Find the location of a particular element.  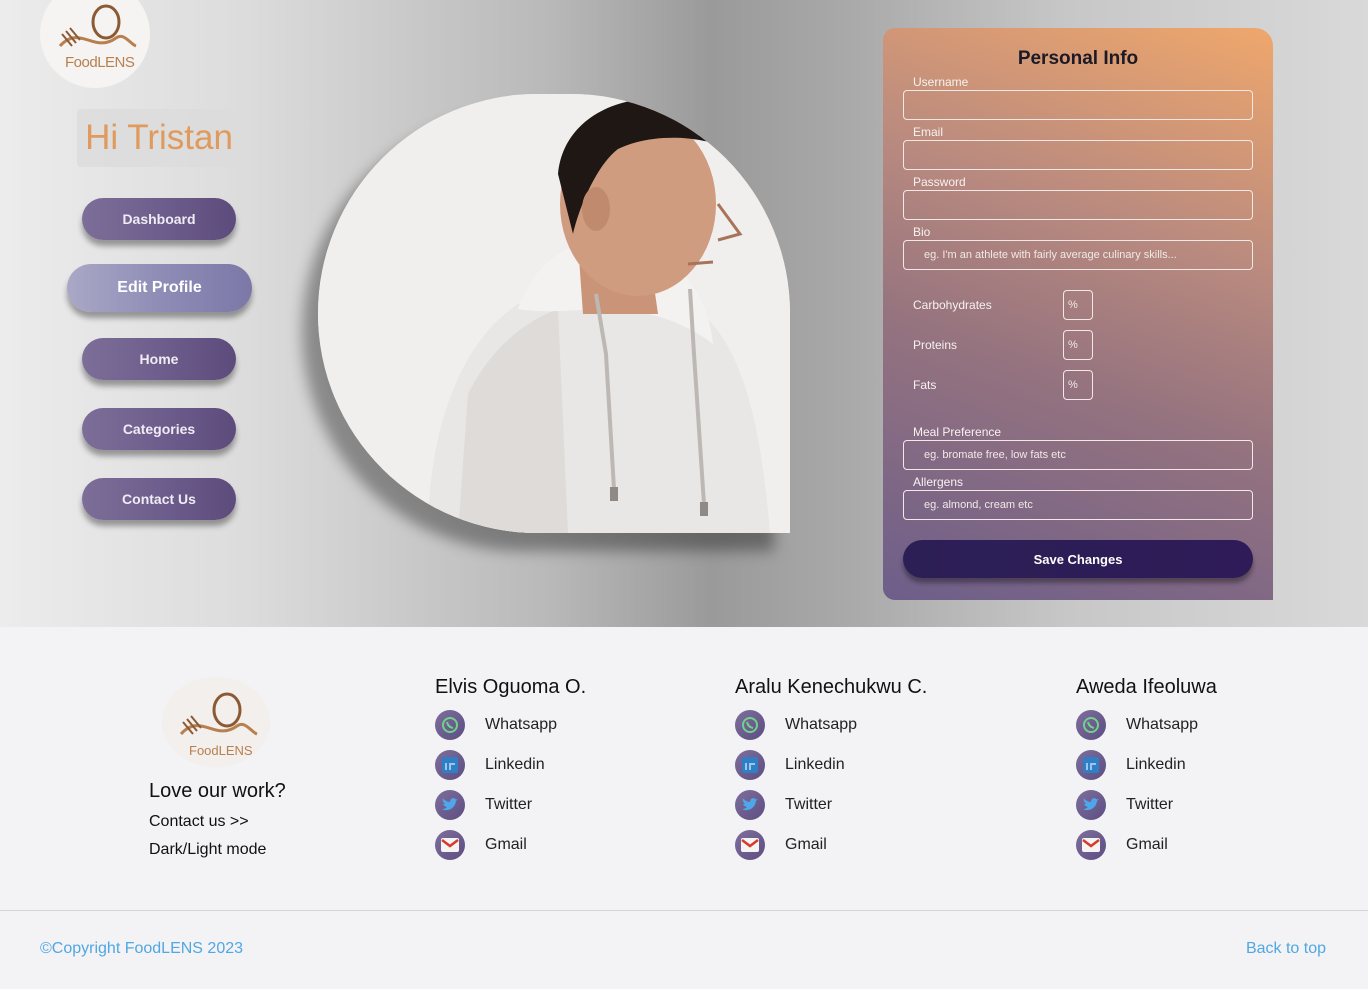

brand-logo: FoodLENS is located at coordinates (95, 44).